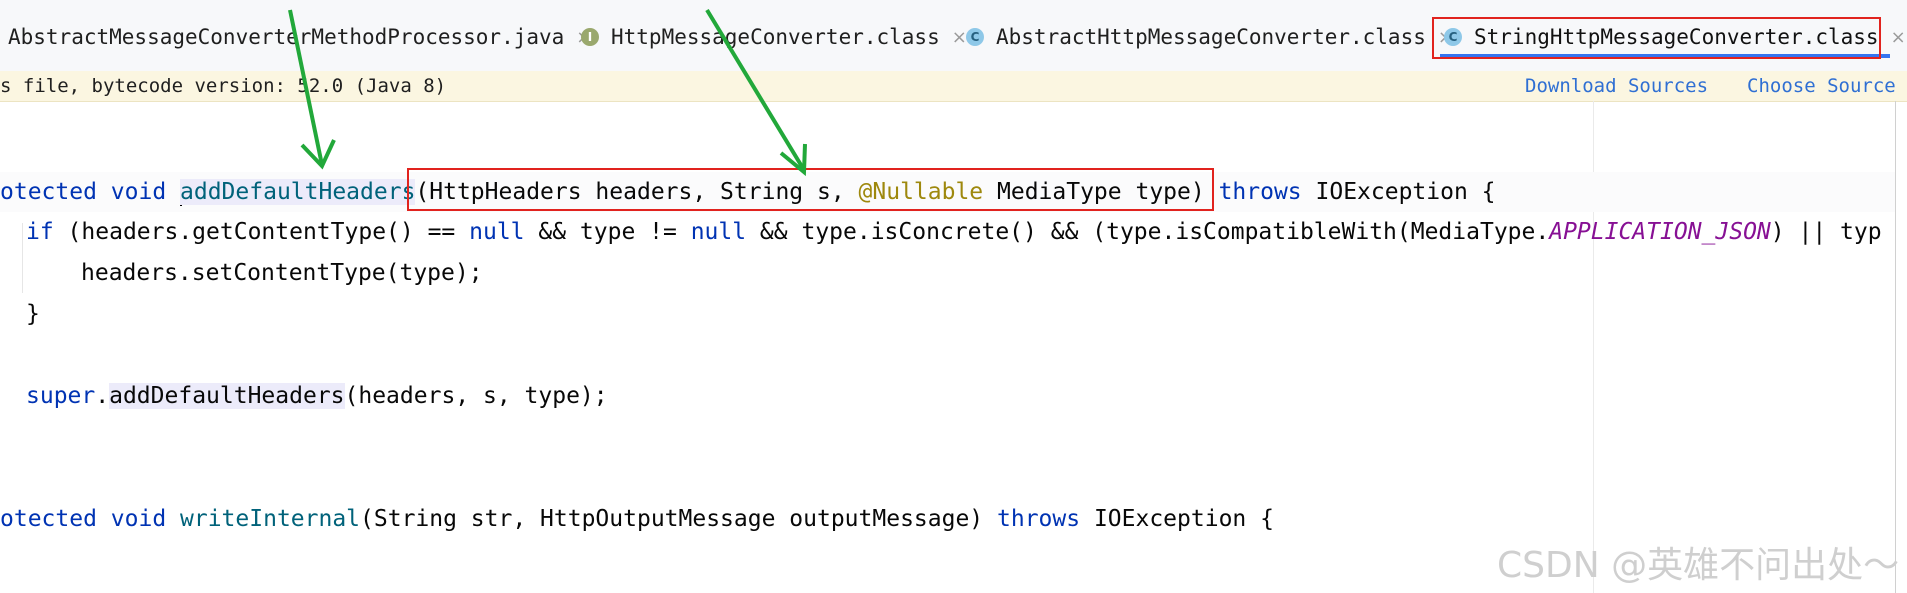 The width and height of the screenshot is (1907, 593). I want to click on csdn-watermark: CSDN @英雄不问出处～, so click(1698, 565).